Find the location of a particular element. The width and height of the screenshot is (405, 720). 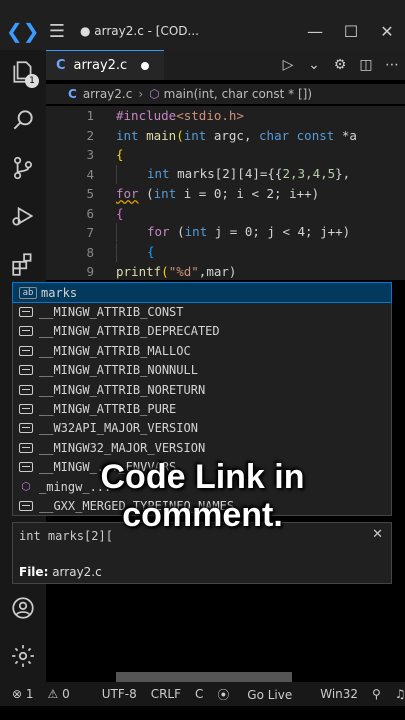

cube-icon: ⬡ is located at coordinates (154, 94).